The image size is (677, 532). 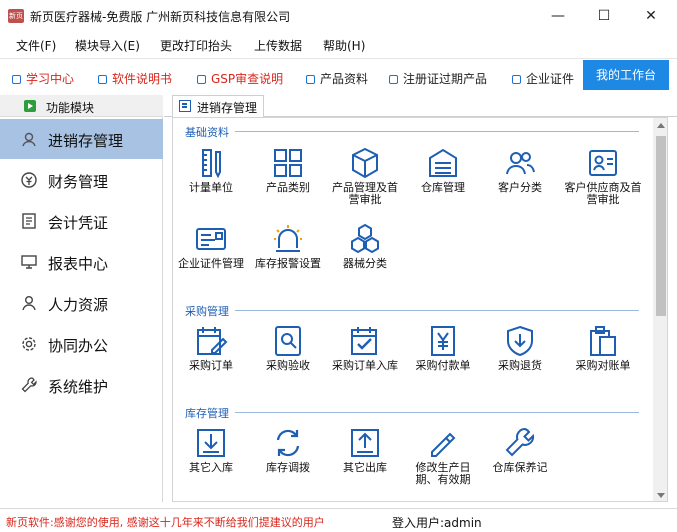 What do you see at coordinates (78, 223) in the screenshot?
I see `sidebar-item-label: 会计凭证` at bounding box center [78, 223].